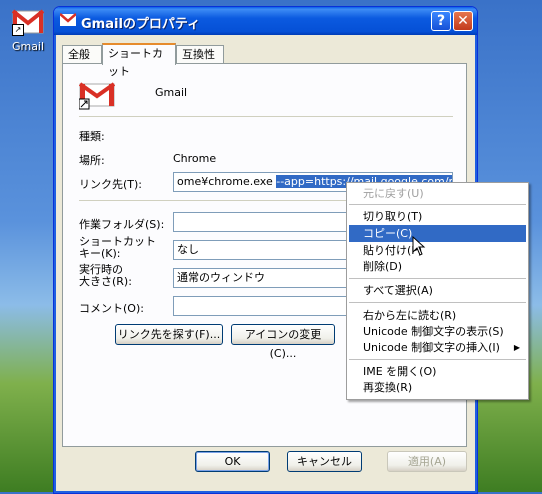 The height and width of the screenshot is (494, 542). I want to click on location-value: Chrome, so click(195, 158).